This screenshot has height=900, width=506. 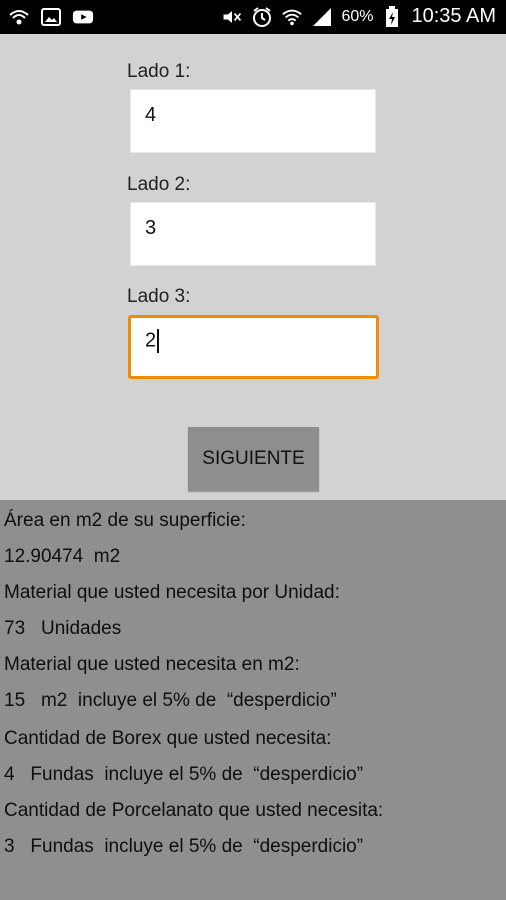 What do you see at coordinates (253, 459) in the screenshot?
I see `siguiente-button: SIGUIENTE` at bounding box center [253, 459].